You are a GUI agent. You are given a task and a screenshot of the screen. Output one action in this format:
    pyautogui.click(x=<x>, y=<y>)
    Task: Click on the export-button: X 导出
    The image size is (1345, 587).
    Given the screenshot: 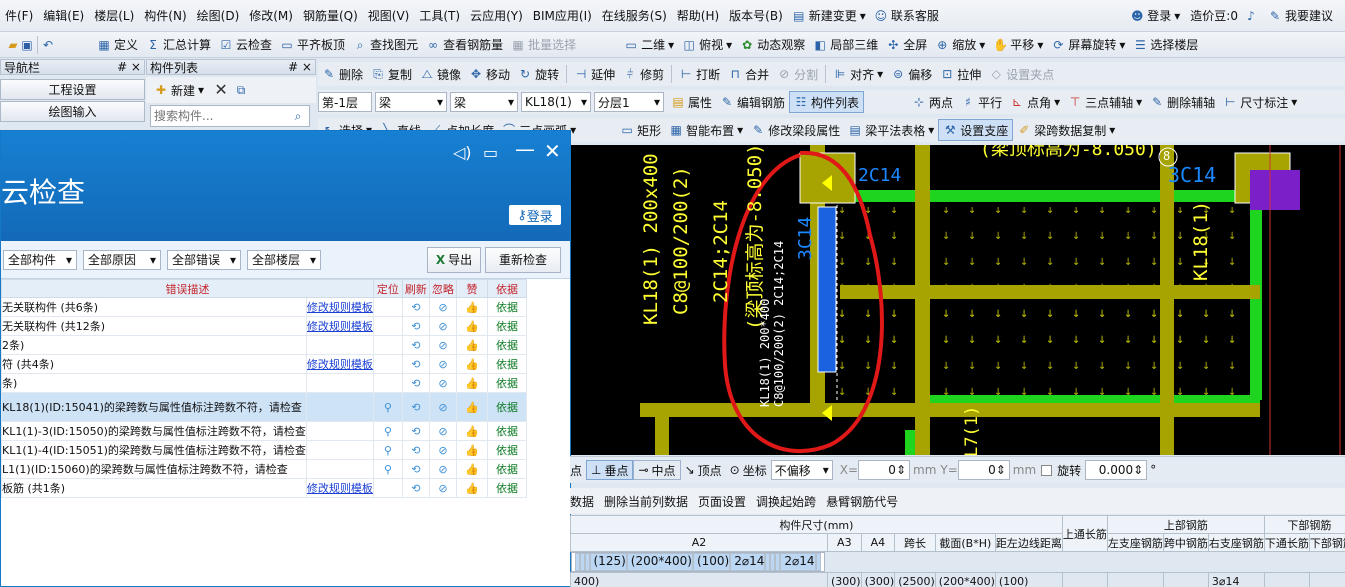 What is the action you would take?
    pyautogui.click(x=454, y=259)
    